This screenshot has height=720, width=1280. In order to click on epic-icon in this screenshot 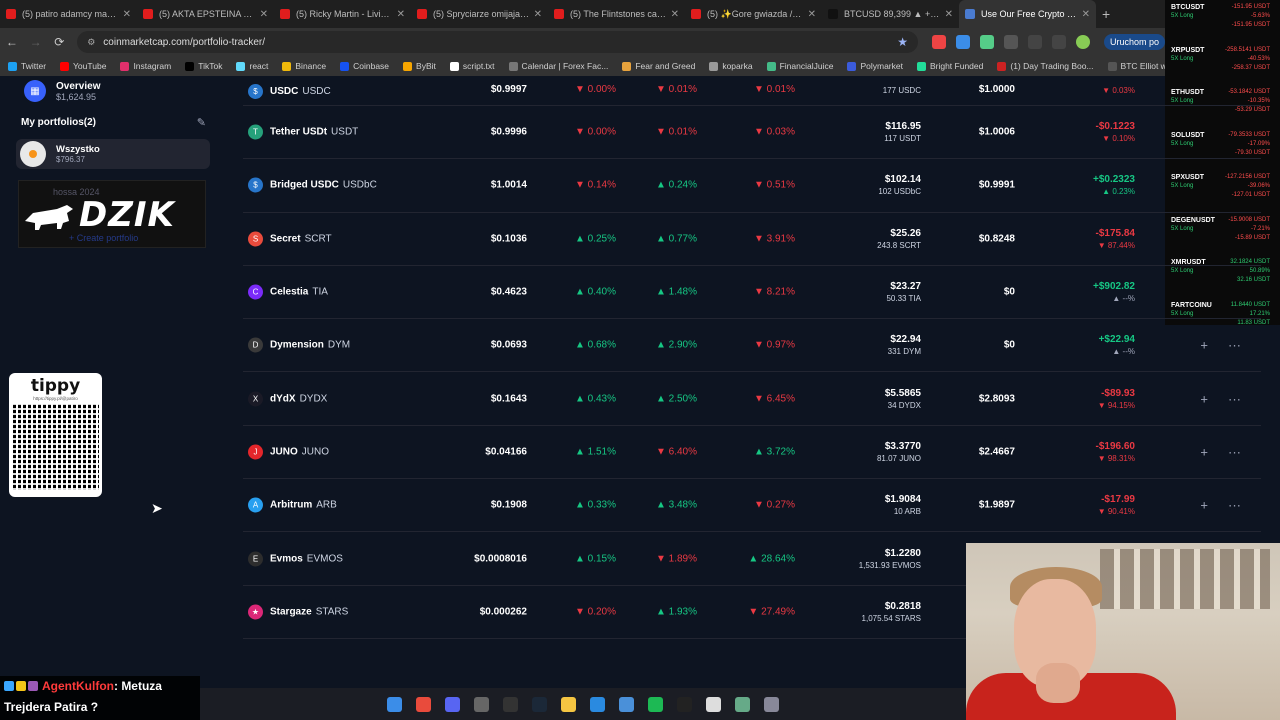, I will do `click(684, 704)`.